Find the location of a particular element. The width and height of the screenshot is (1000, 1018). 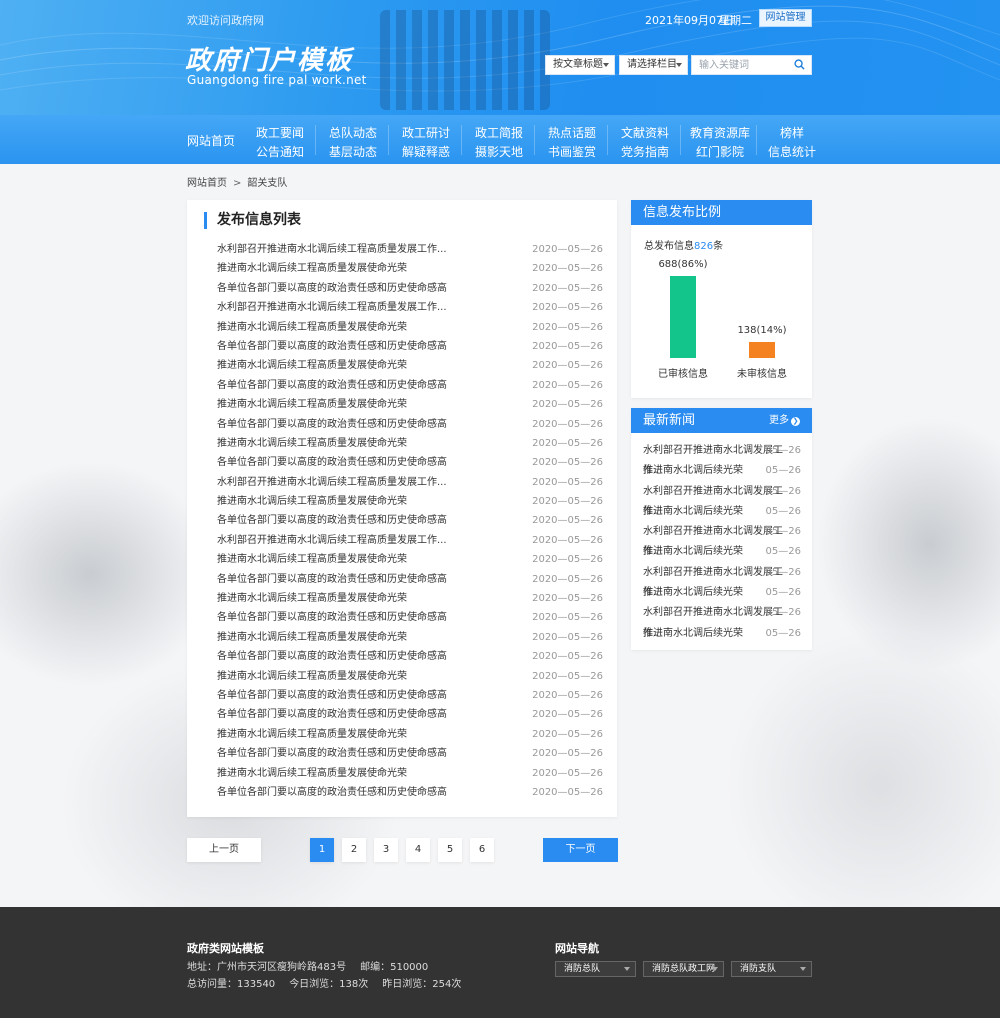

more-news-link: 更多 ❯ is located at coordinates (784, 420).